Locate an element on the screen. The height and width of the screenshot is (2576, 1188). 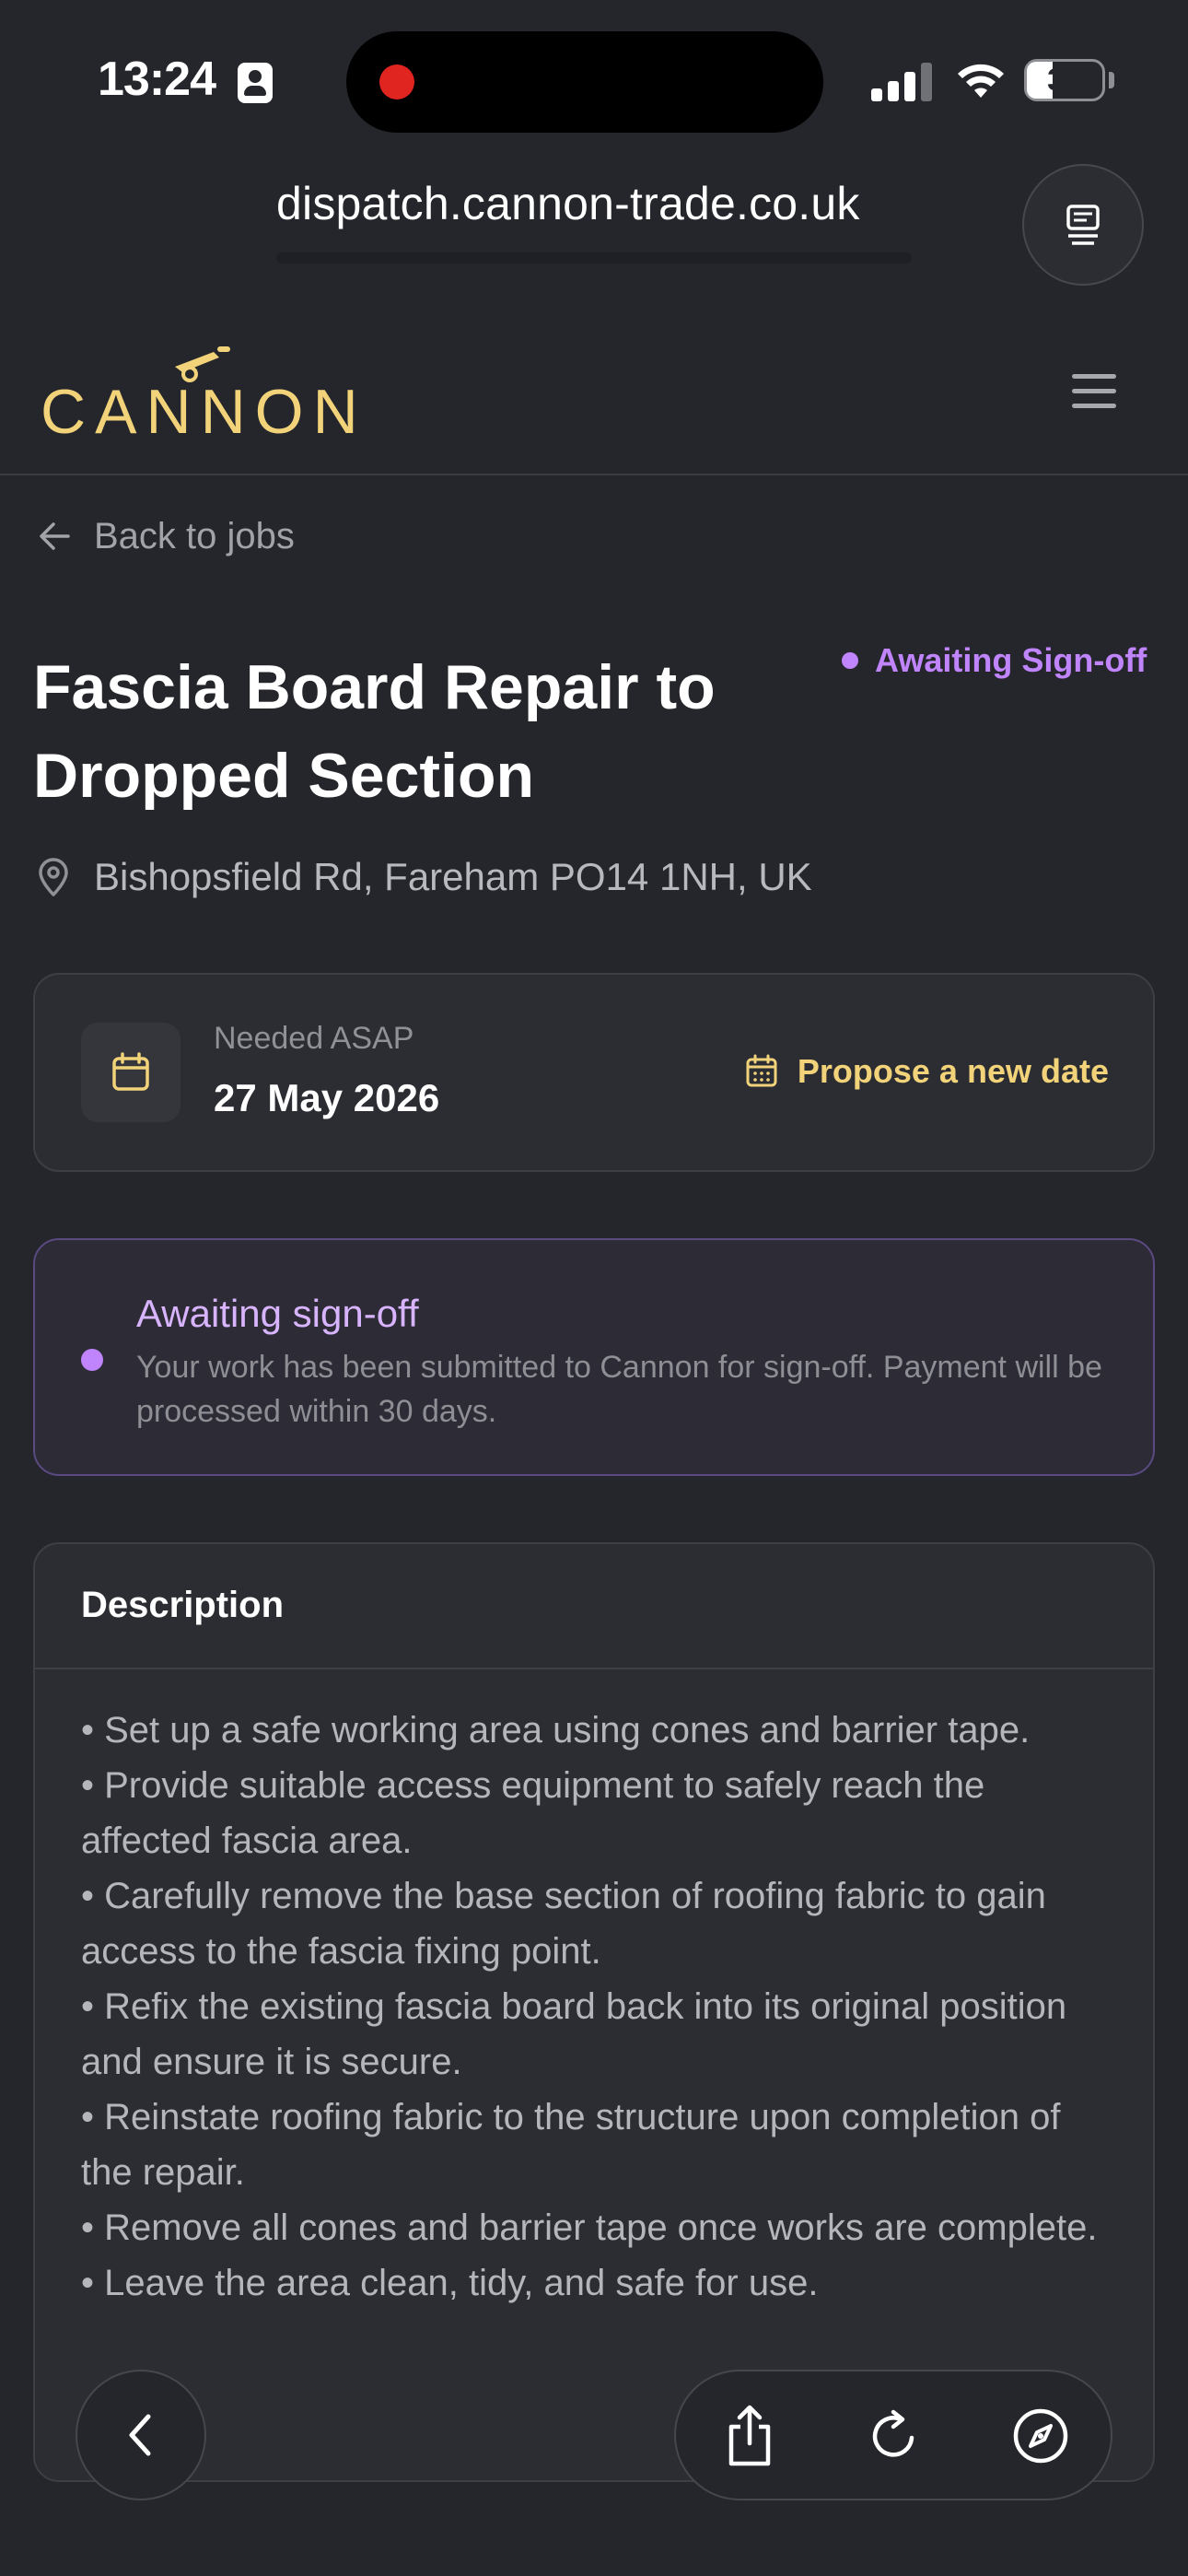
signoff-status-dot is located at coordinates (92, 1360).